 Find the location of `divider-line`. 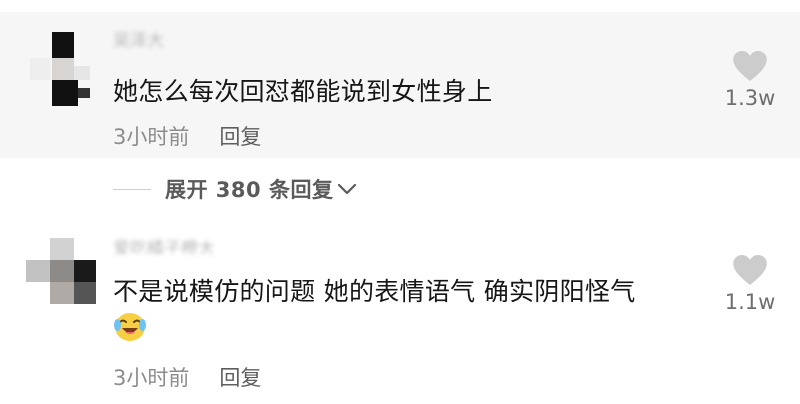

divider-line is located at coordinates (132, 189).